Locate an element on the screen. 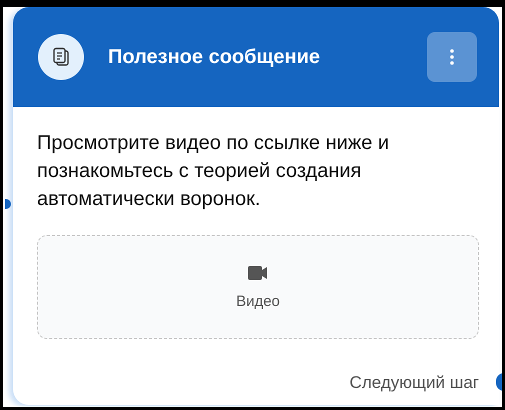 The width and height of the screenshot is (505, 410). more-icon is located at coordinates (452, 57).